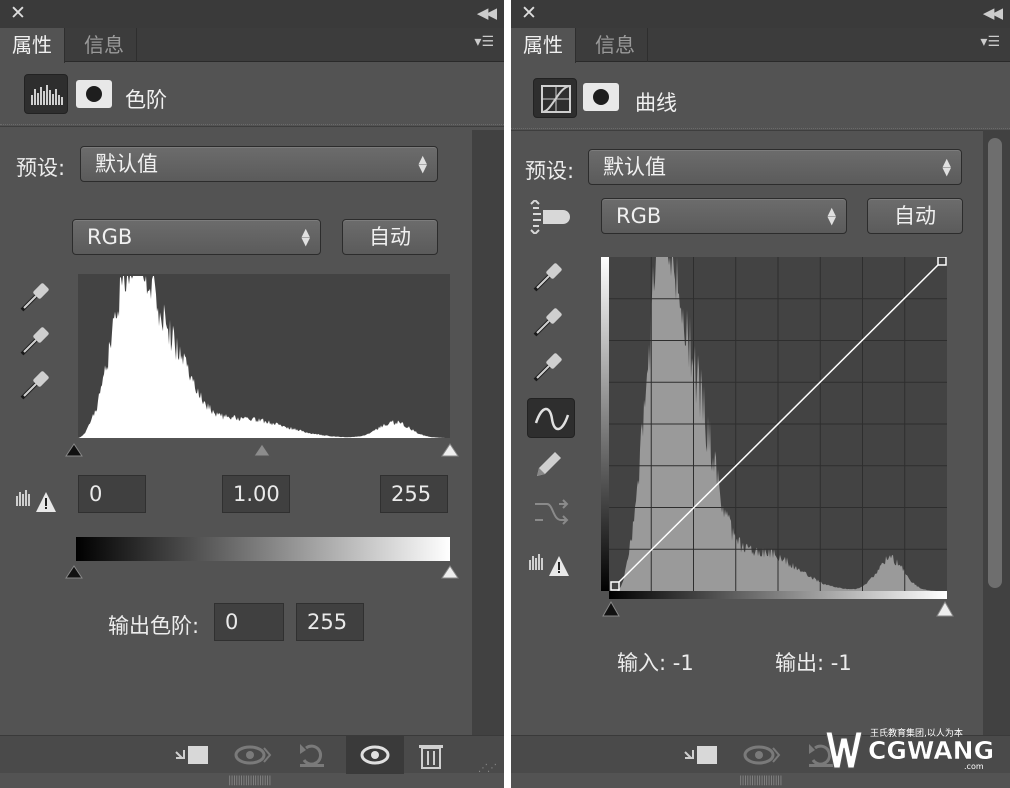 The width and height of the screenshot is (1010, 788). I want to click on cgwang-watermark: 王氏教育集团,以人为本 CGWANG .com, so click(914, 750).